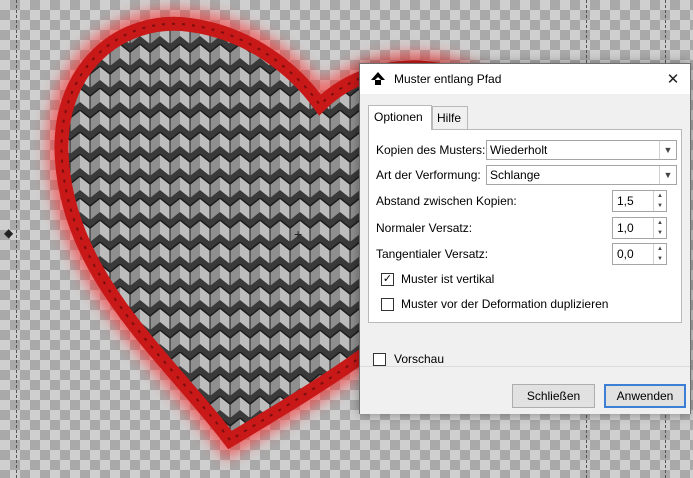 The width and height of the screenshot is (693, 478). I want to click on copies-value: Wiederholt, so click(519, 150).